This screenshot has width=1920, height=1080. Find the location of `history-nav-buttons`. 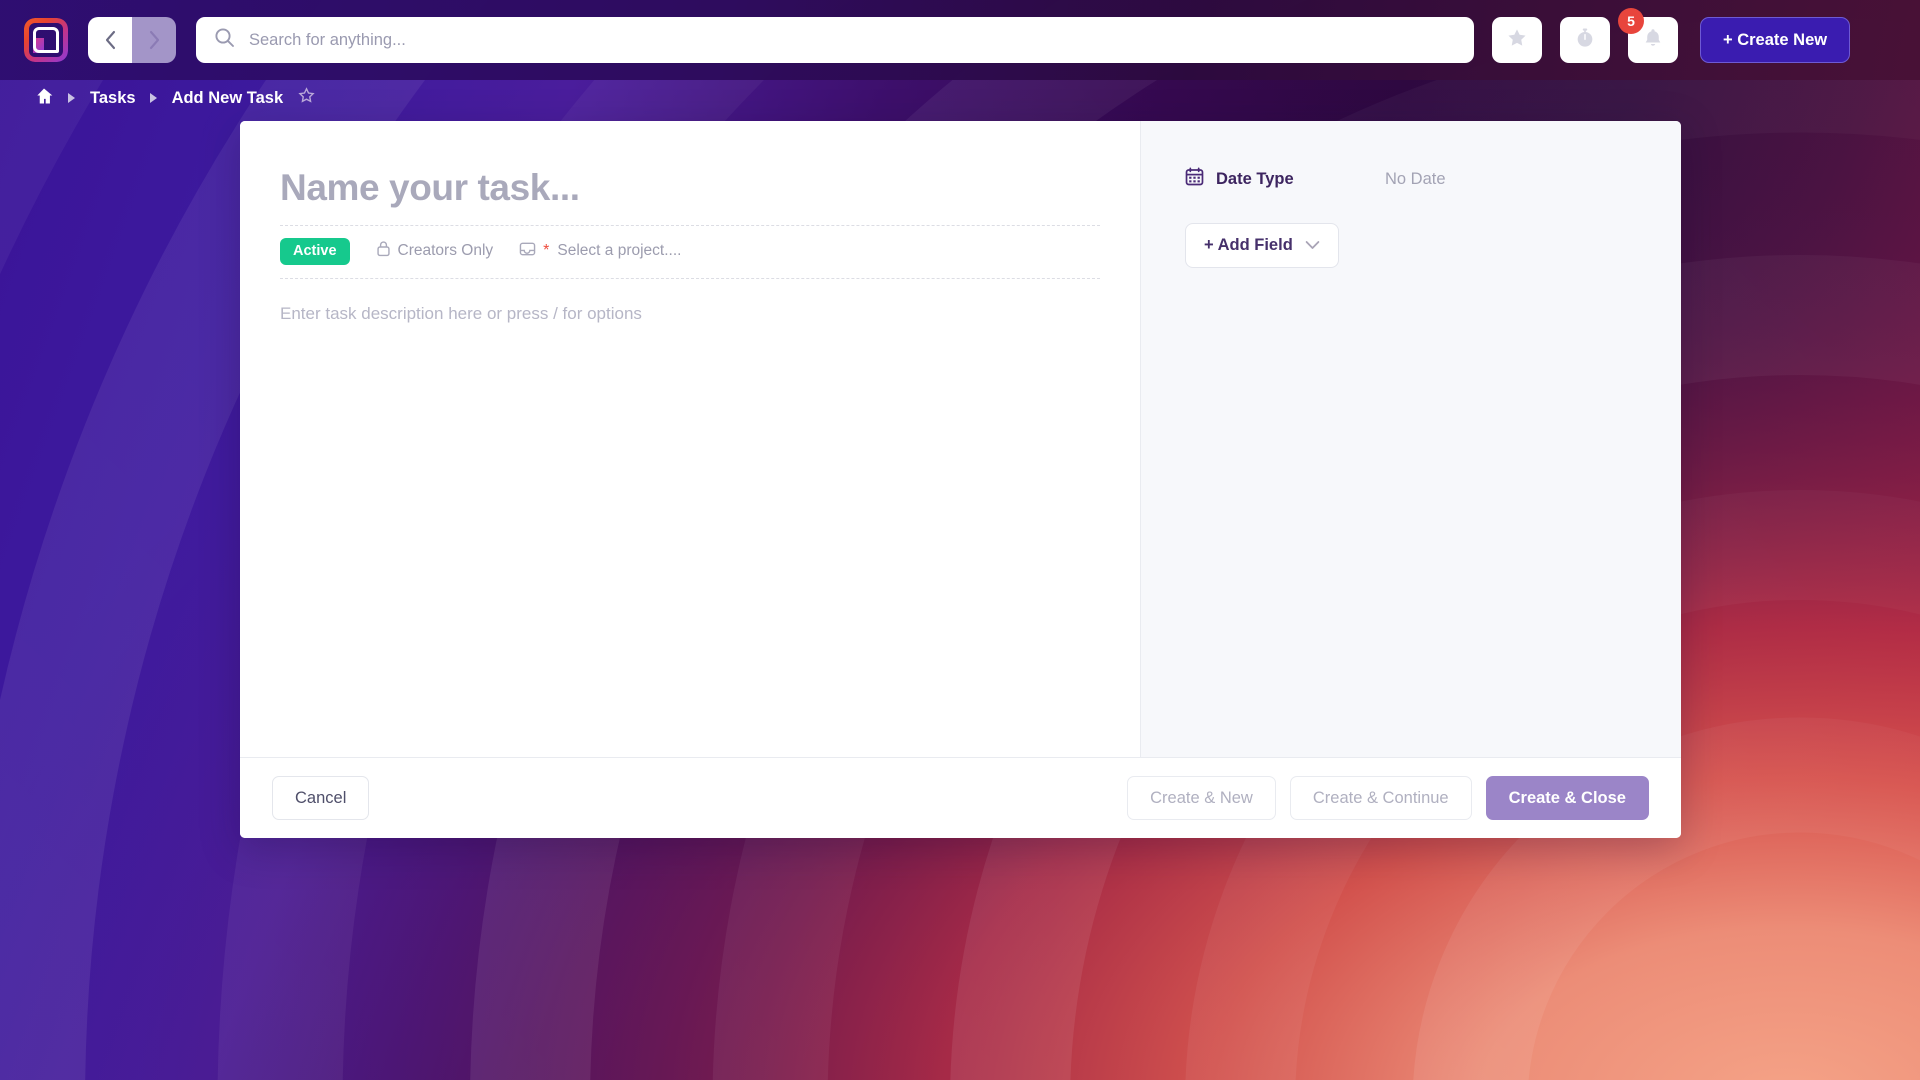

history-nav-buttons is located at coordinates (132, 40).